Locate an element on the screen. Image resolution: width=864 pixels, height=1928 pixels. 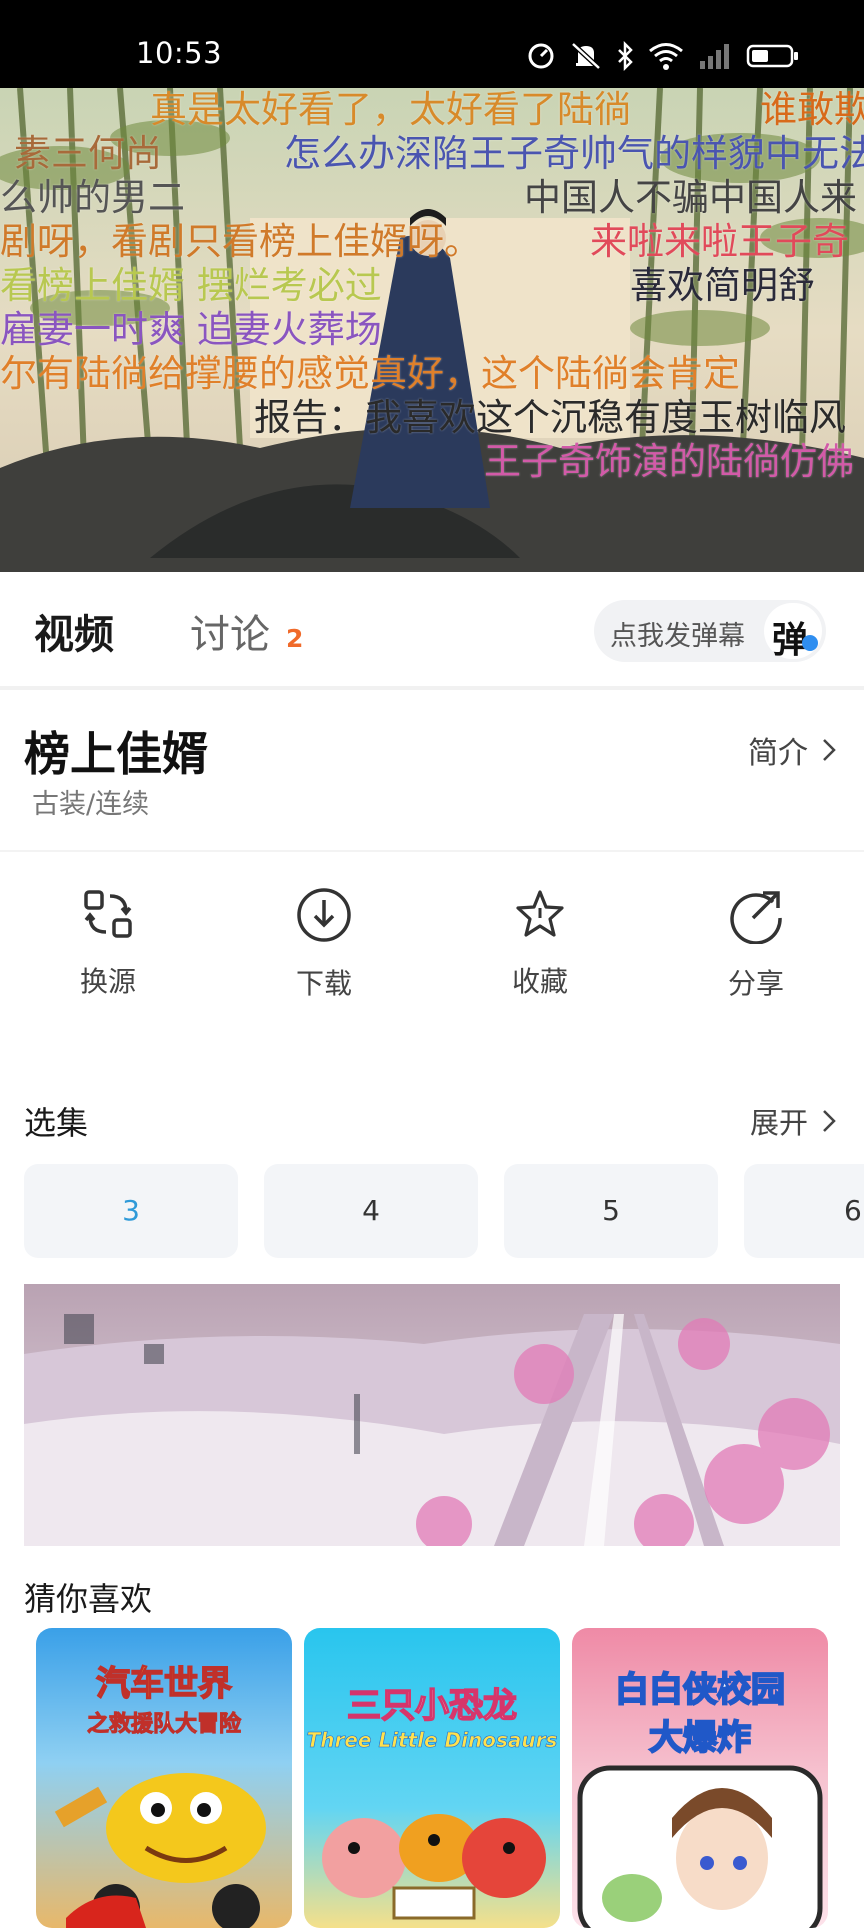
danmaku-comment: 看榜上佳婿 摆烂考必过 is located at coordinates (191, 285).